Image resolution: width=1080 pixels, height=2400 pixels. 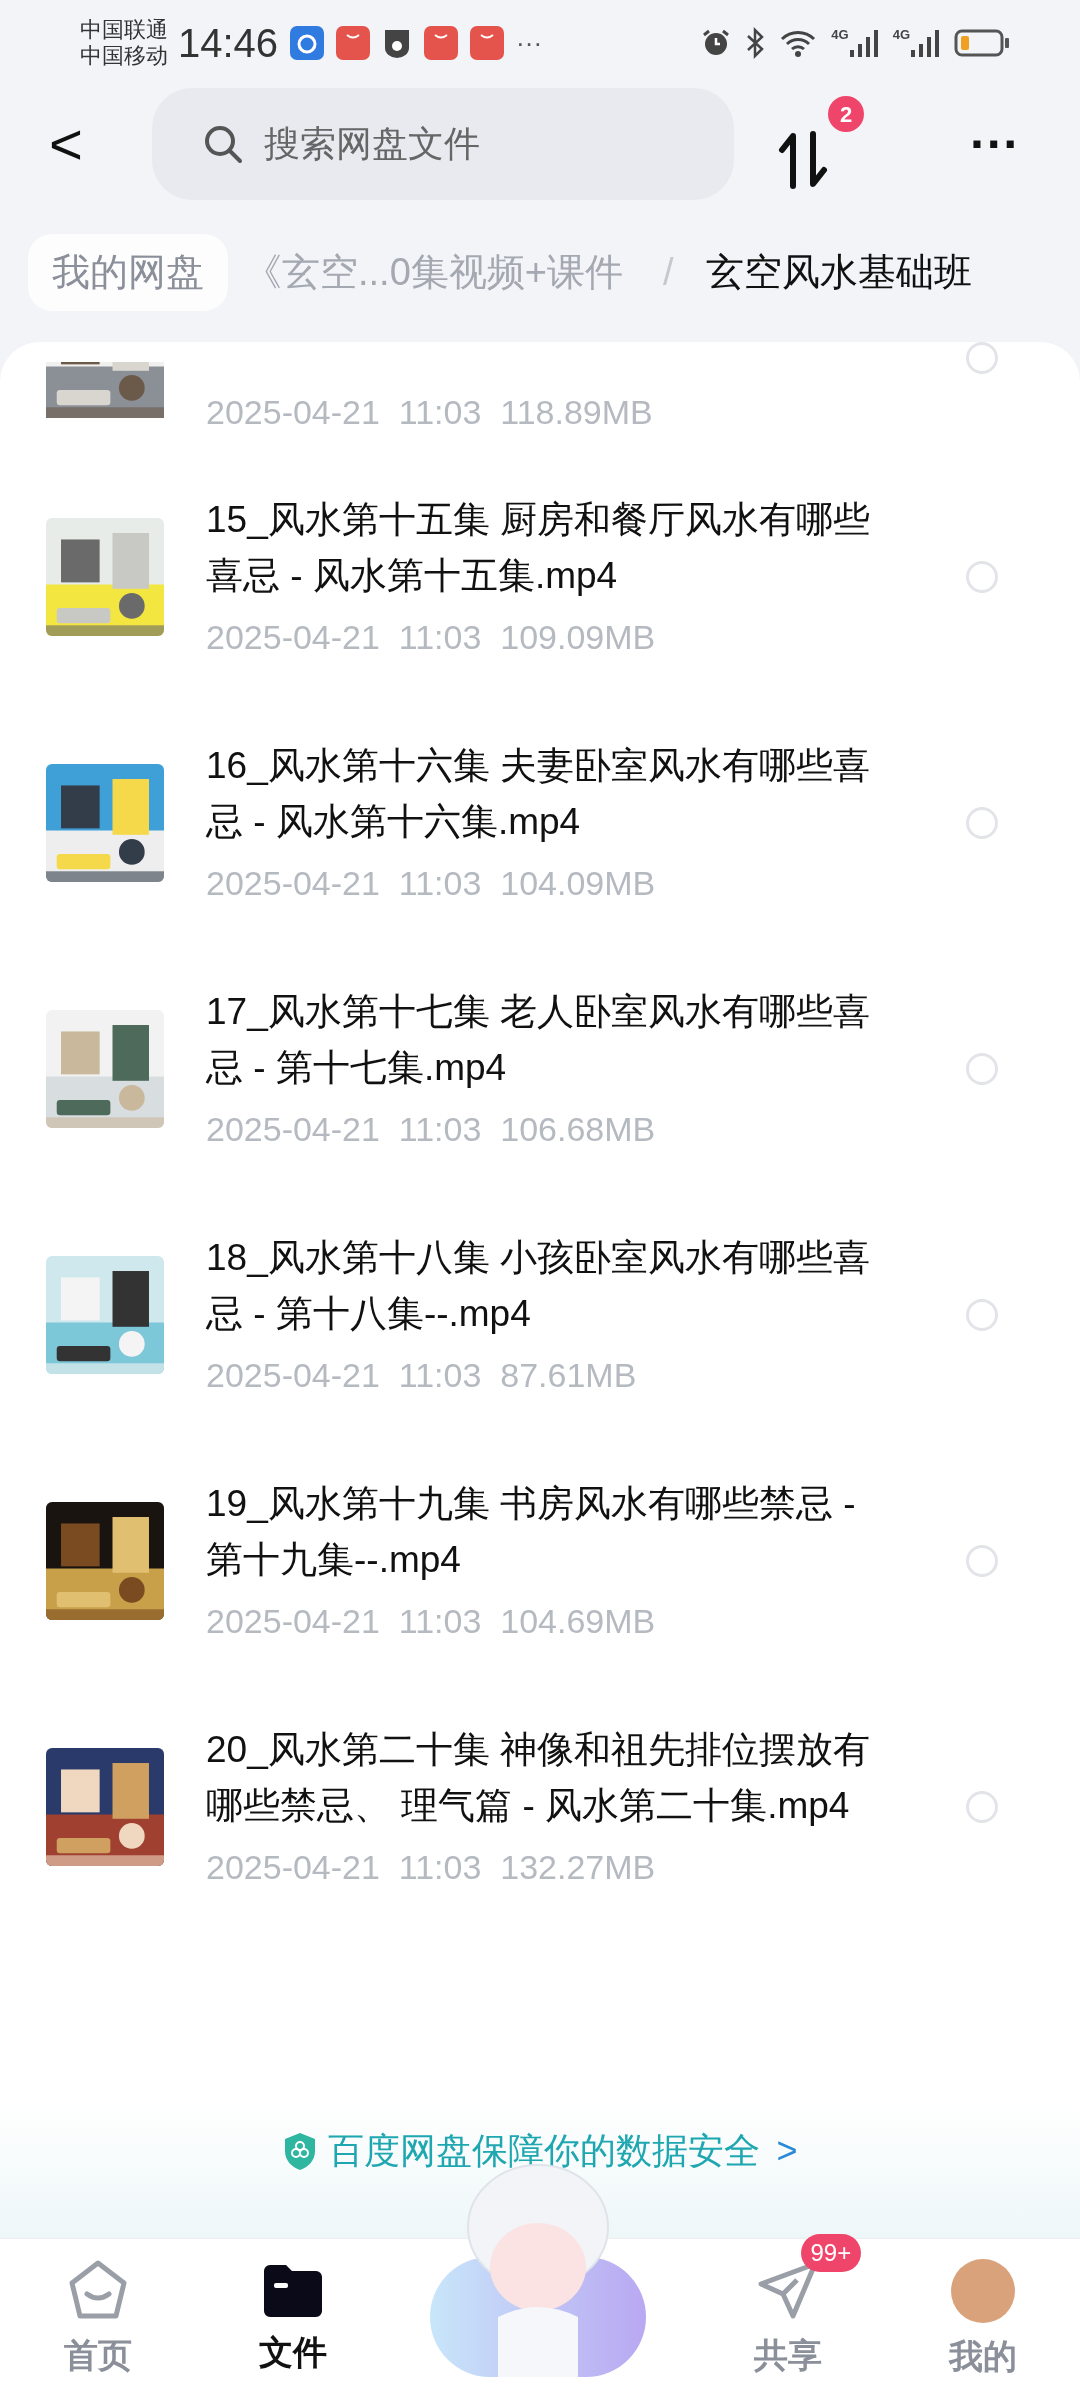 I want to click on more-button: ···, so click(x=995, y=144).